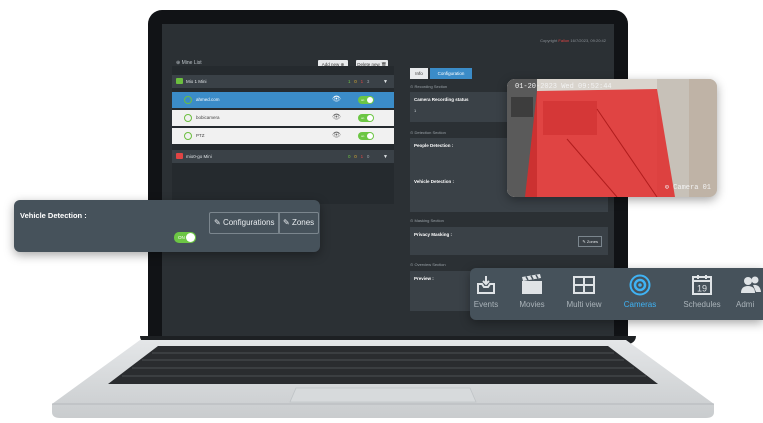 The image size is (763, 423). I want to click on group-counts: 0 0 1 0, so click(359, 156).